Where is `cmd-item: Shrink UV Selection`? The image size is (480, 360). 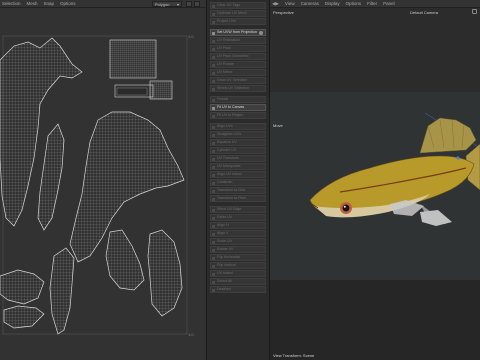 cmd-item: Shrink UV Selection is located at coordinates (238, 88).